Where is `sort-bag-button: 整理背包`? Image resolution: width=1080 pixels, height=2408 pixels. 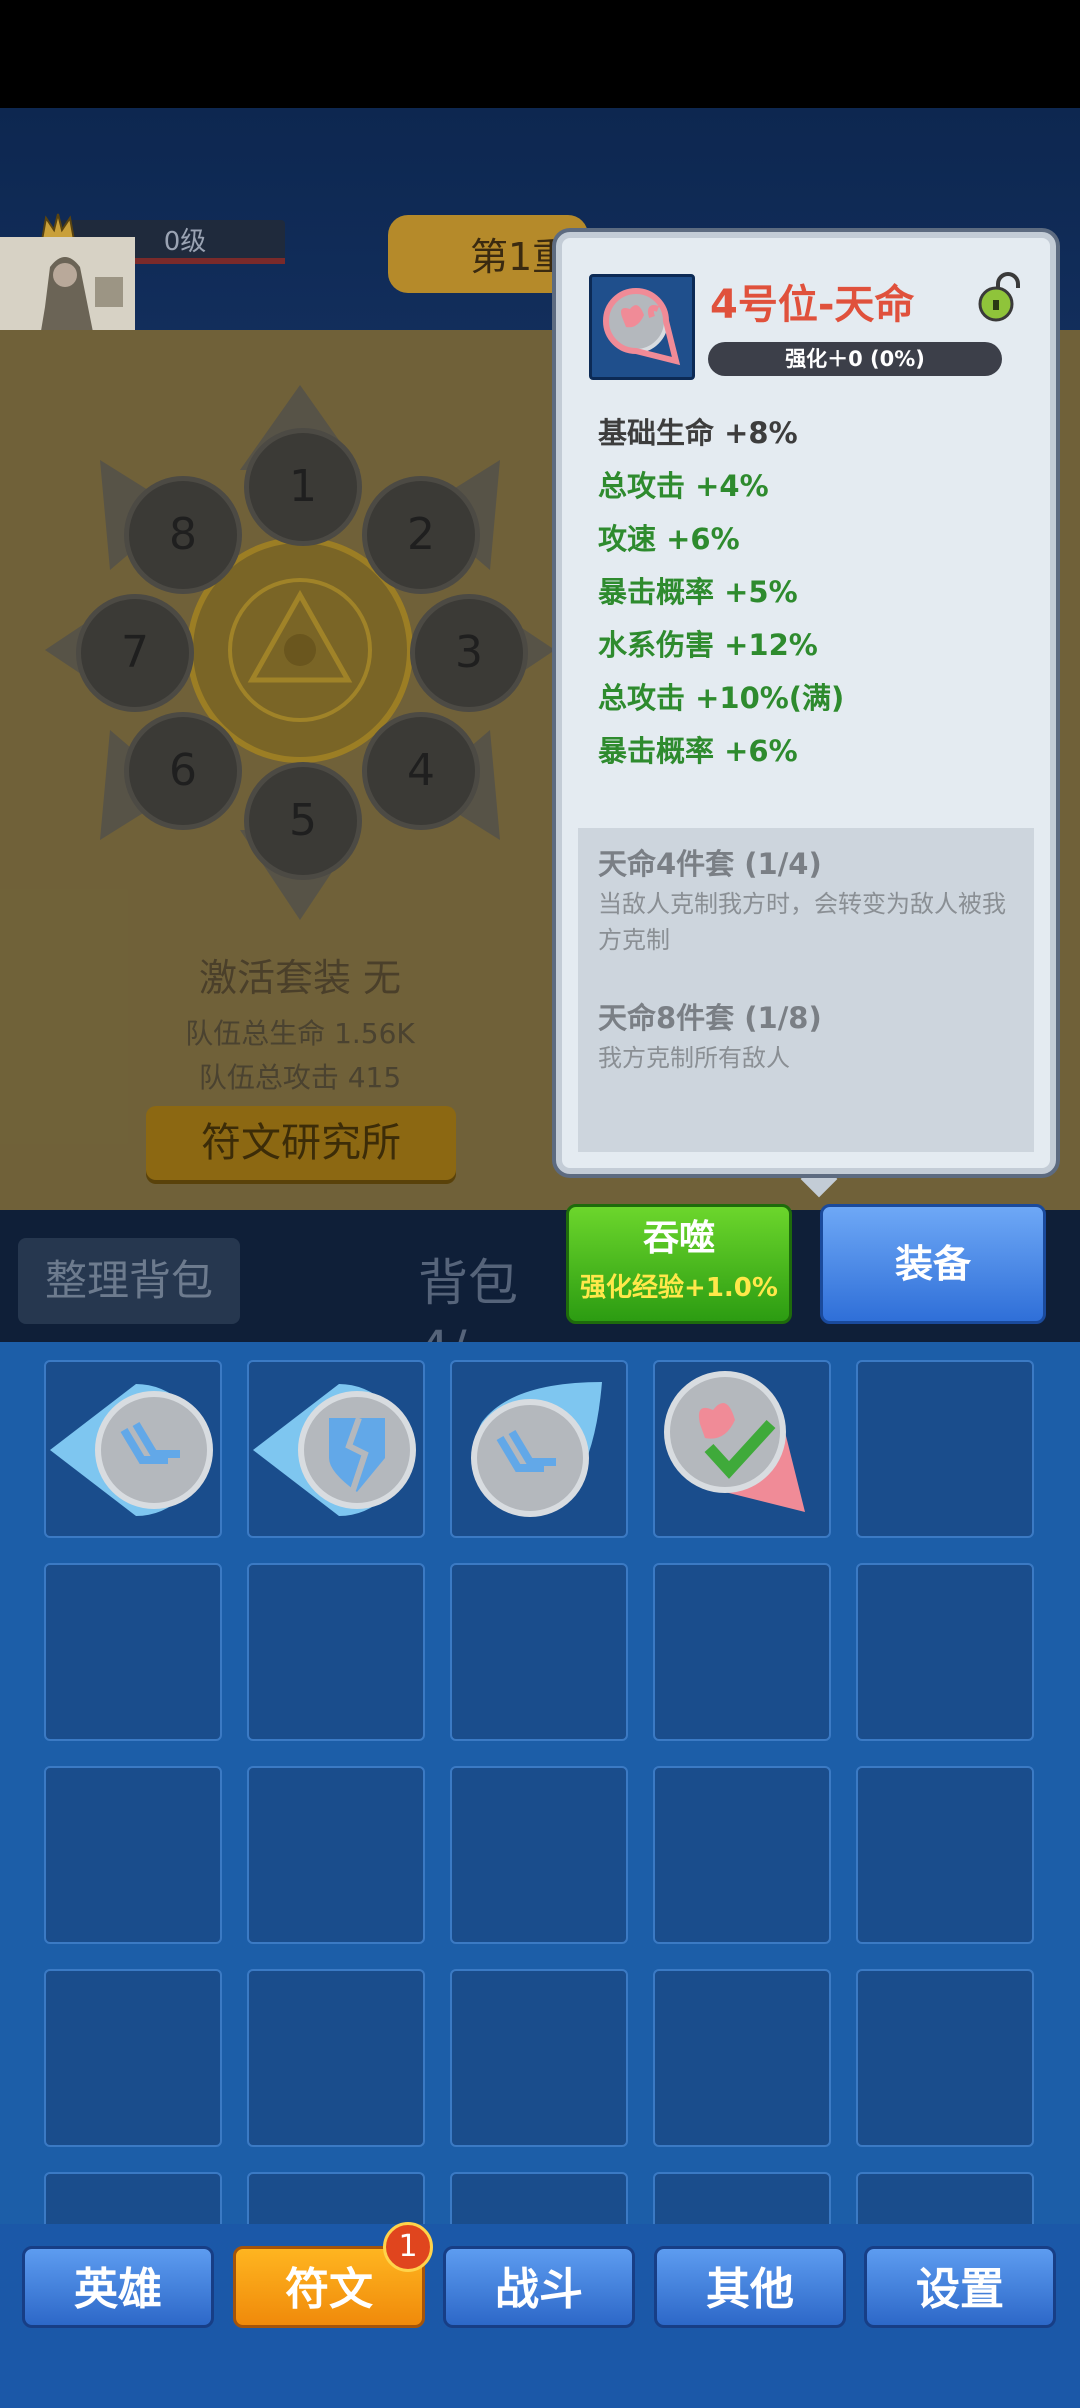
sort-bag-button: 整理背包 is located at coordinates (129, 1281).